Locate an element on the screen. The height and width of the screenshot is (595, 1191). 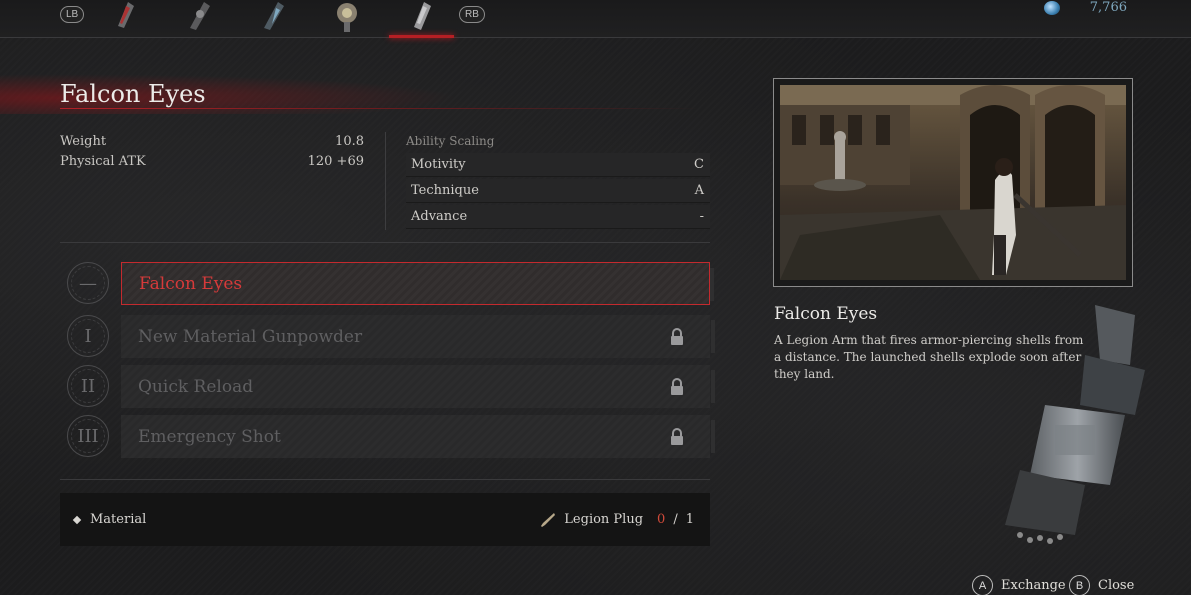
scaling-grade: - is located at coordinates (701, 216).